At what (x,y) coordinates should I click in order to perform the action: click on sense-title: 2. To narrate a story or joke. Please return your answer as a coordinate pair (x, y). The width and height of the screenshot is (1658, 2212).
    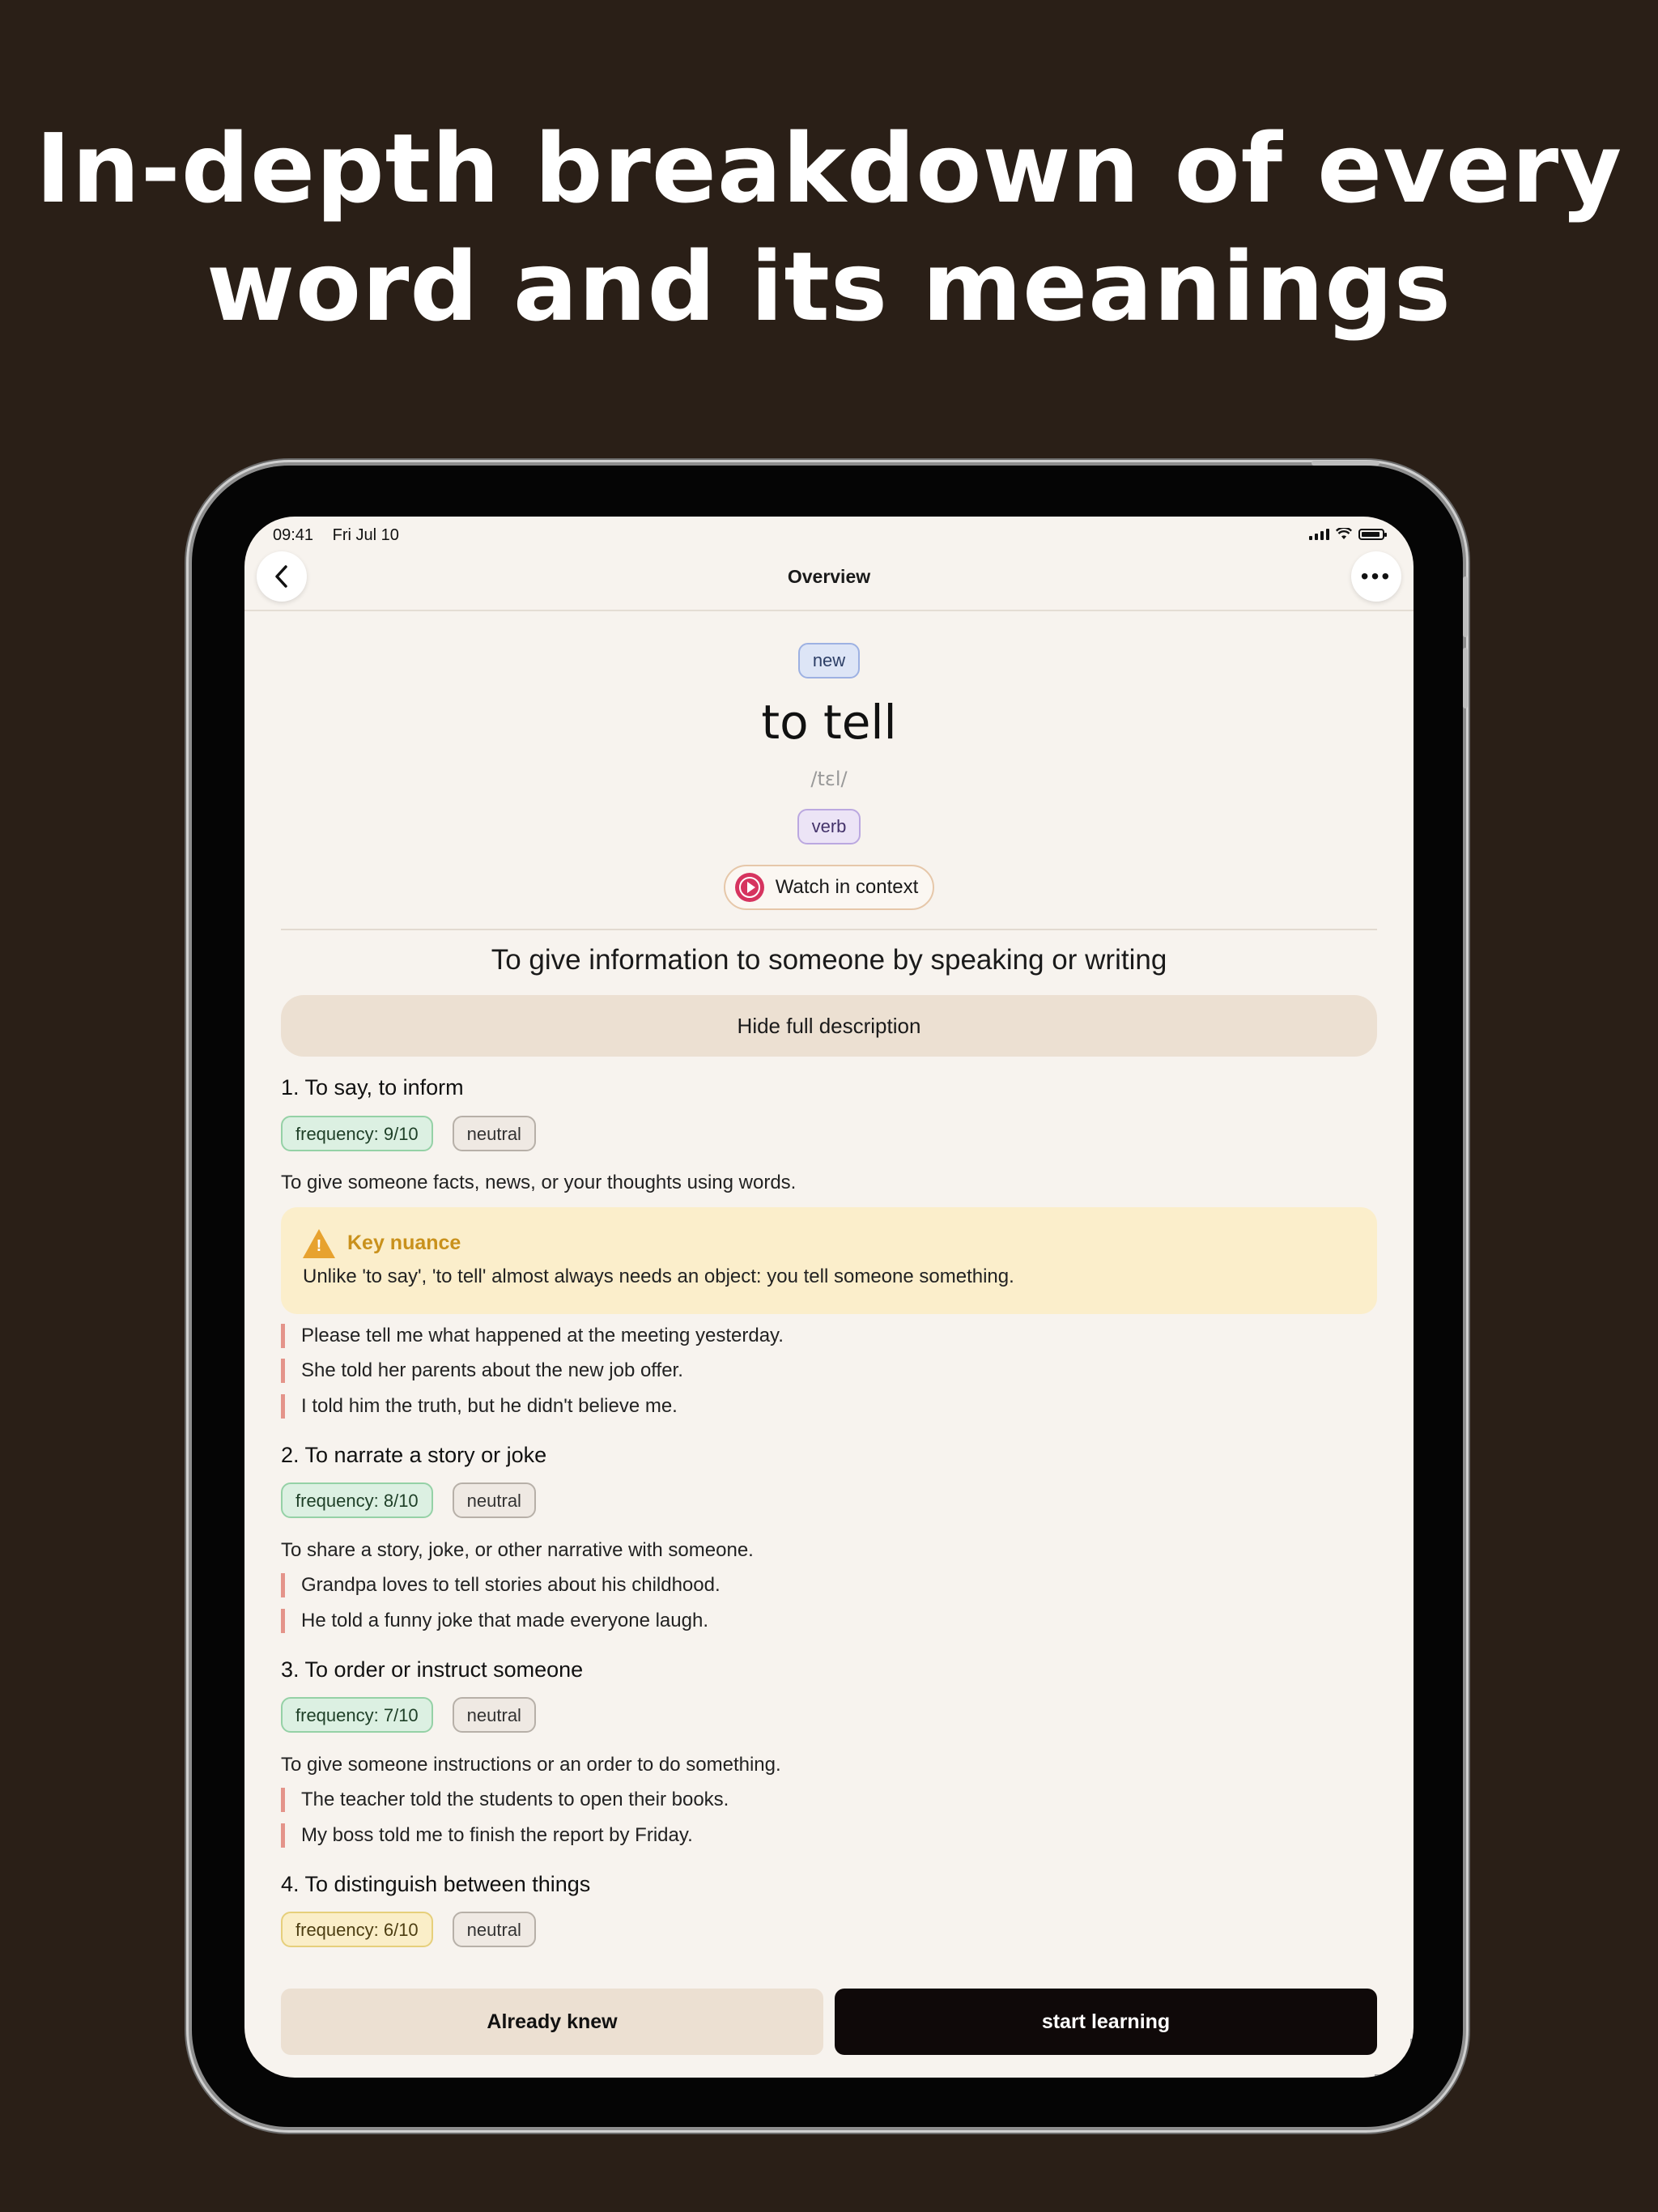
    Looking at the image, I should click on (414, 1455).